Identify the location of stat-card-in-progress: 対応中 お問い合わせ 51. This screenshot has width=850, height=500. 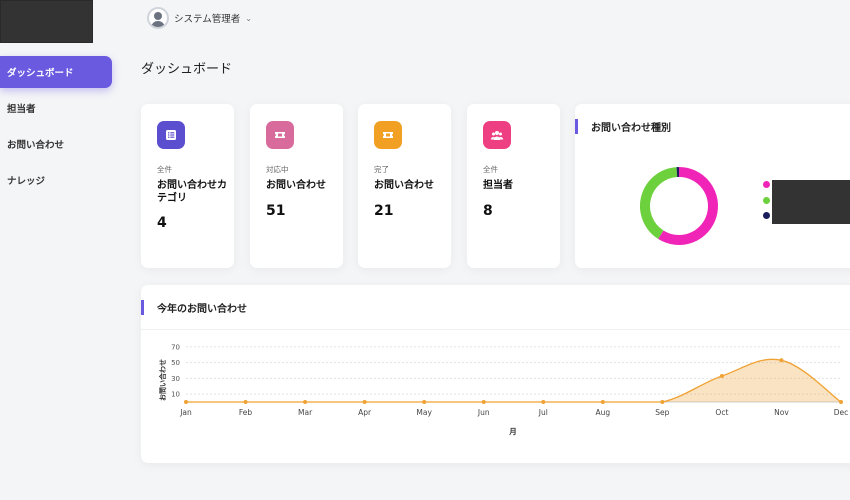
(296, 186).